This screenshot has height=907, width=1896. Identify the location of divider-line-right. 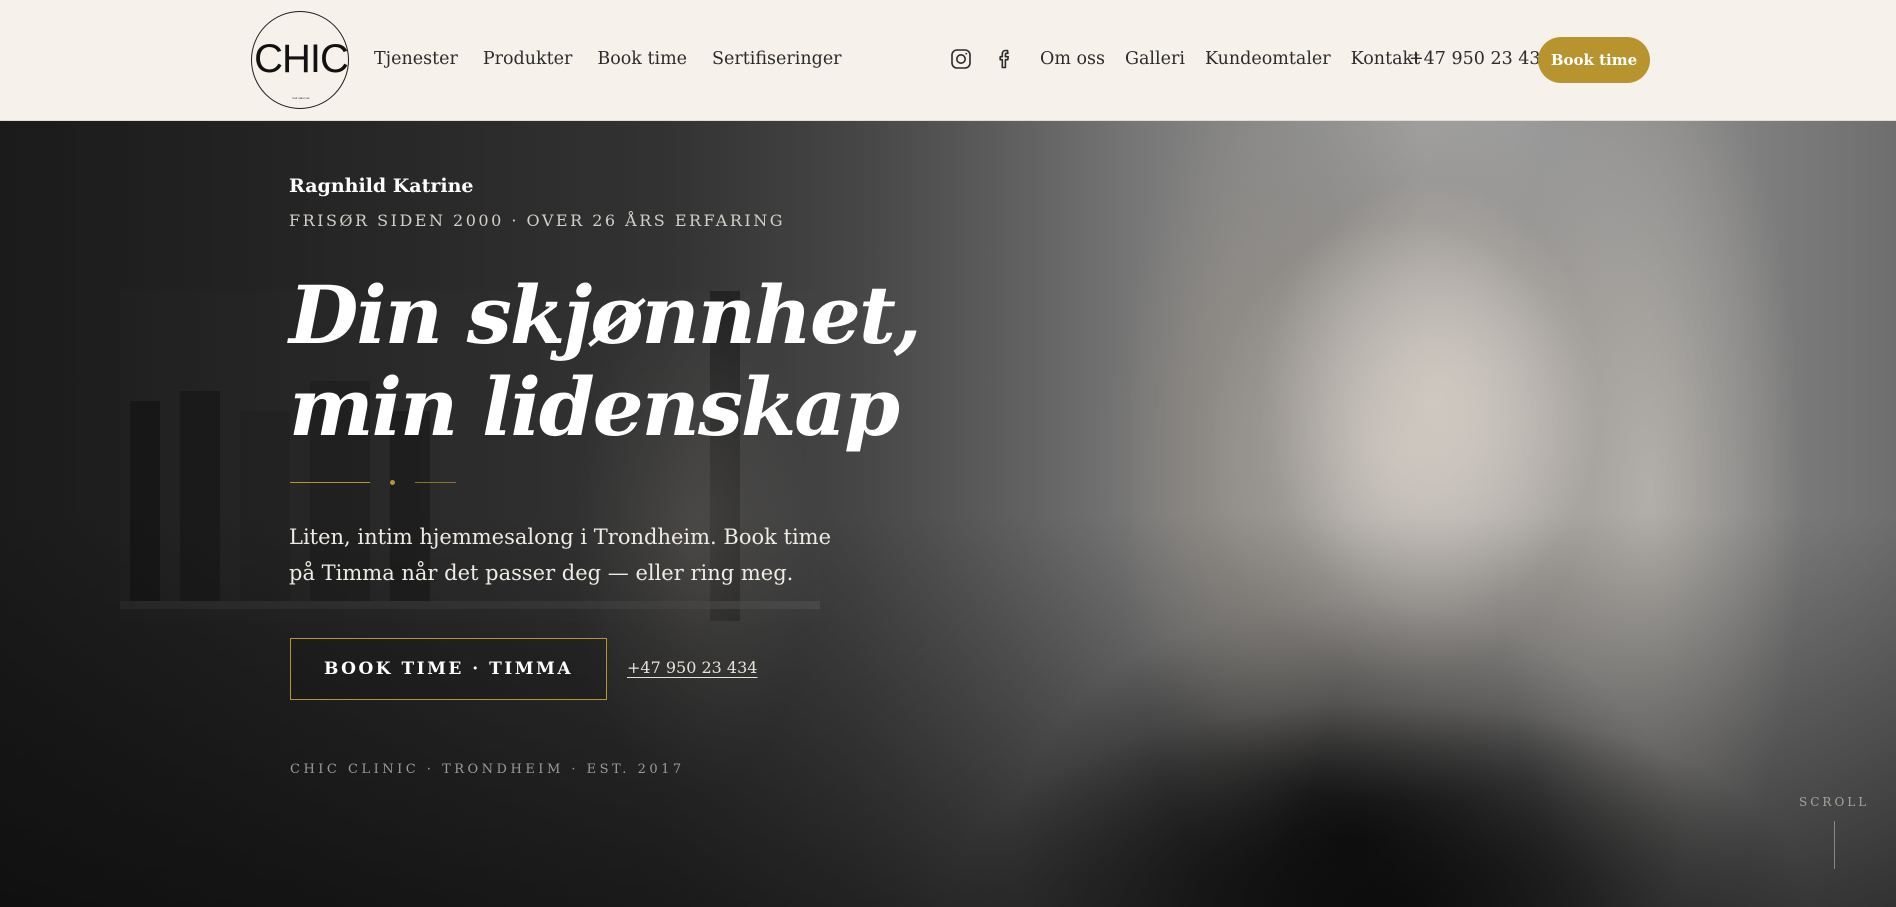
(435, 482).